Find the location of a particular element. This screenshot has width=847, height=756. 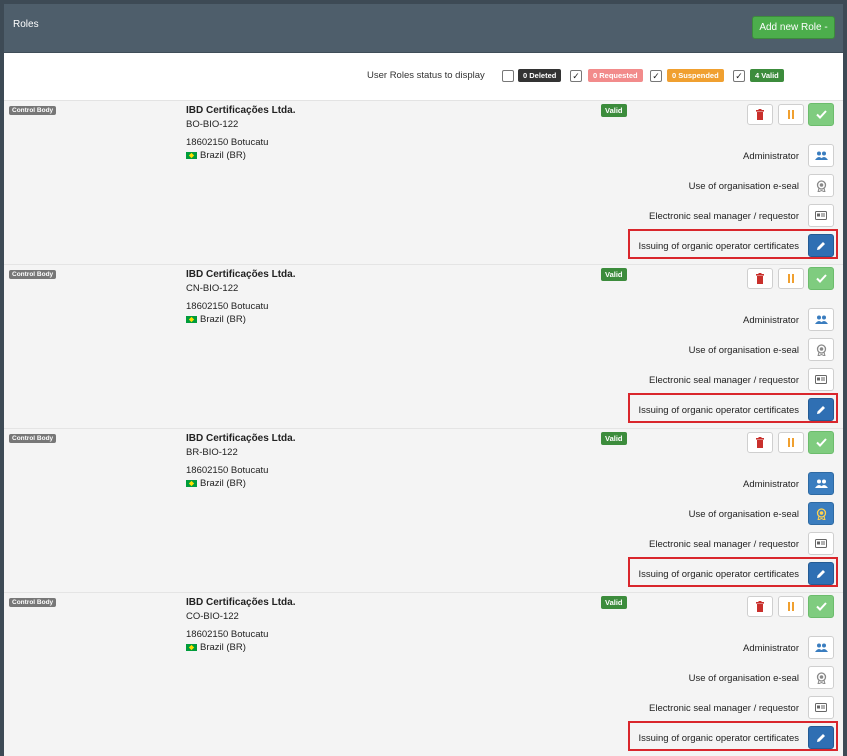

brazil-flag-icon is located at coordinates (191, 483).